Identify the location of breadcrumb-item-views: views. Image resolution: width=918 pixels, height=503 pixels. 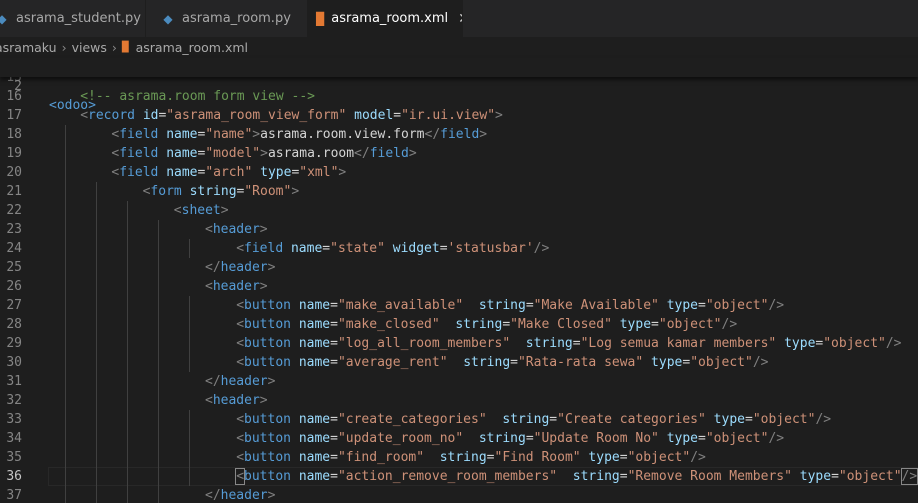
(89, 47).